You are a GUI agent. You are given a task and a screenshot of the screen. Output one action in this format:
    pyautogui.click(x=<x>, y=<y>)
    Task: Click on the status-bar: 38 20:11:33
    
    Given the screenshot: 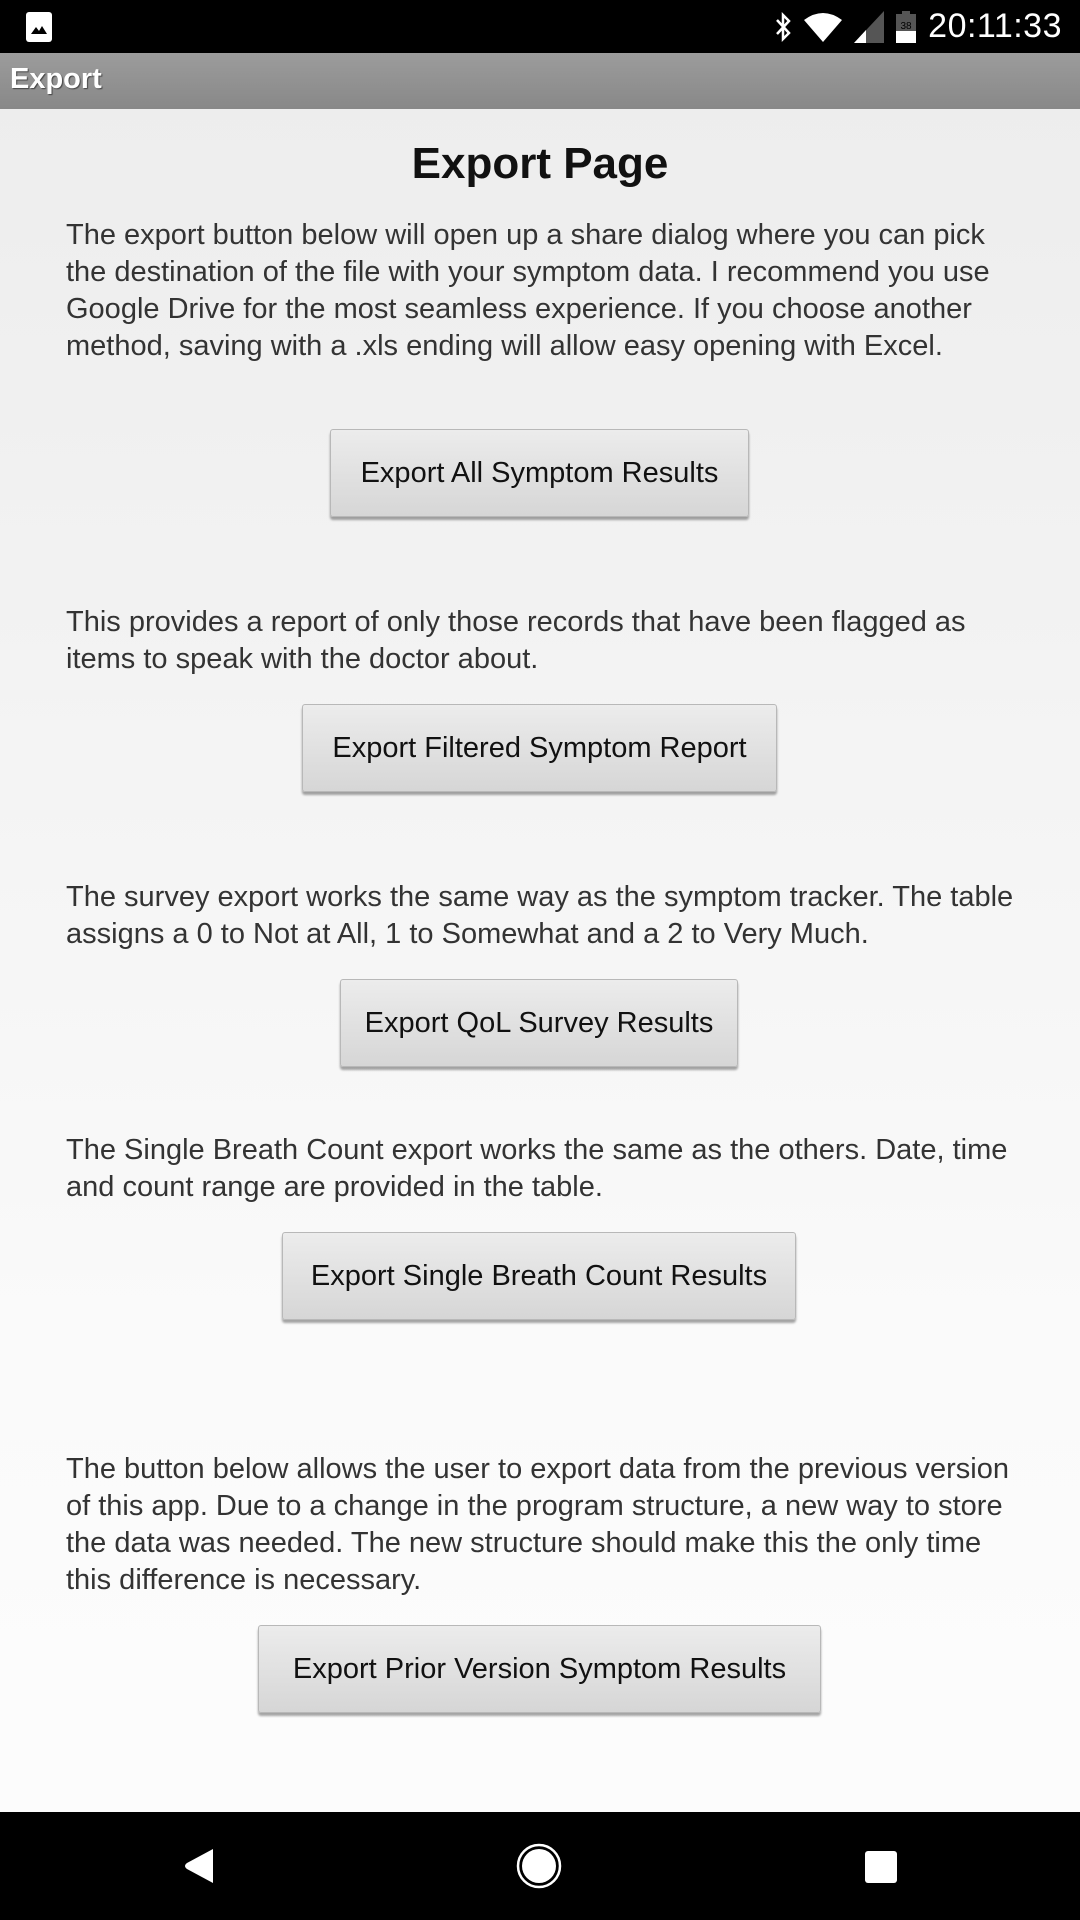 What is the action you would take?
    pyautogui.click(x=540, y=26)
    